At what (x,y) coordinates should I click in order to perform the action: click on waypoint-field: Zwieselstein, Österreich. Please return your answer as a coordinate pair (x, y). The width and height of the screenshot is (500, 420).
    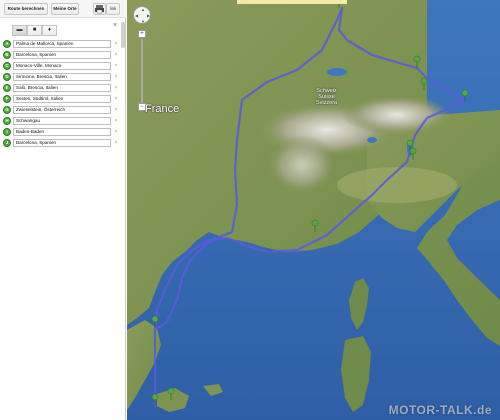
    Looking at the image, I should click on (62, 110).